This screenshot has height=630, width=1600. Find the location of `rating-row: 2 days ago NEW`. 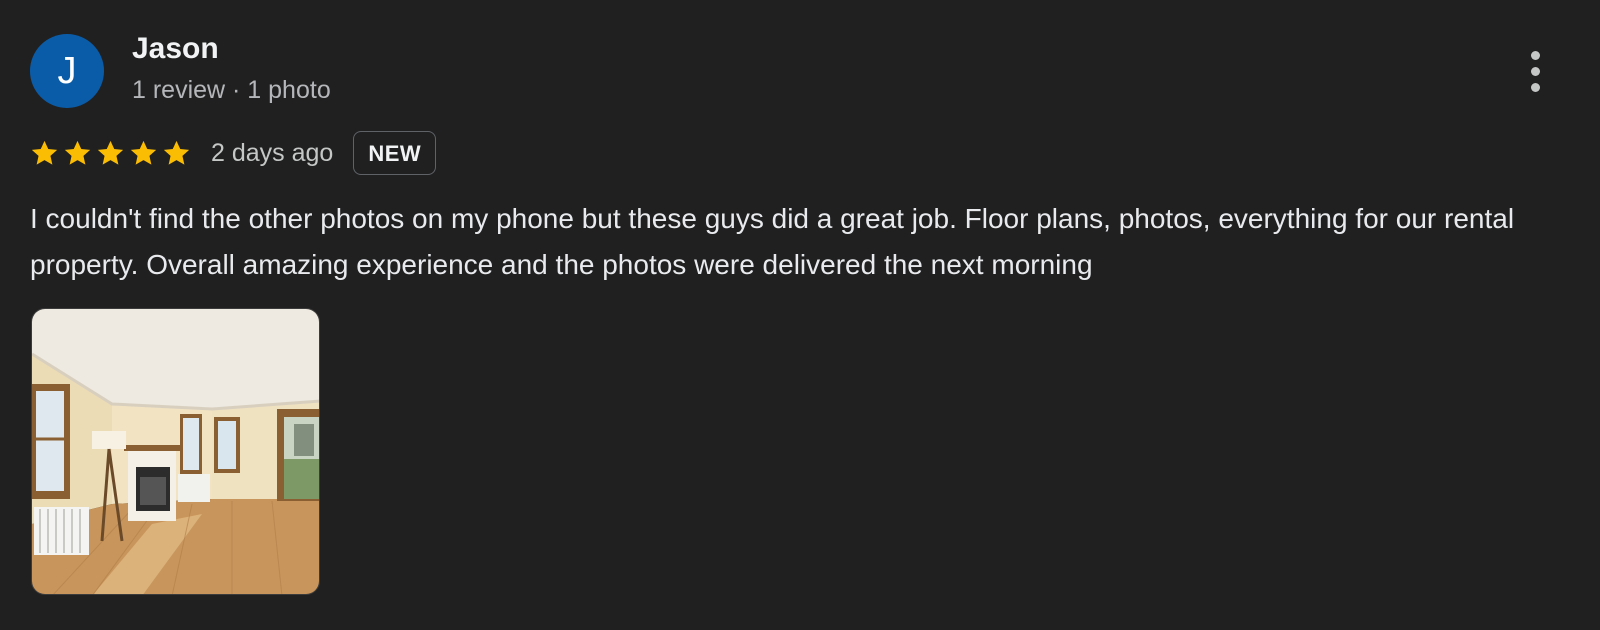

rating-row: 2 days ago NEW is located at coordinates (232, 153).